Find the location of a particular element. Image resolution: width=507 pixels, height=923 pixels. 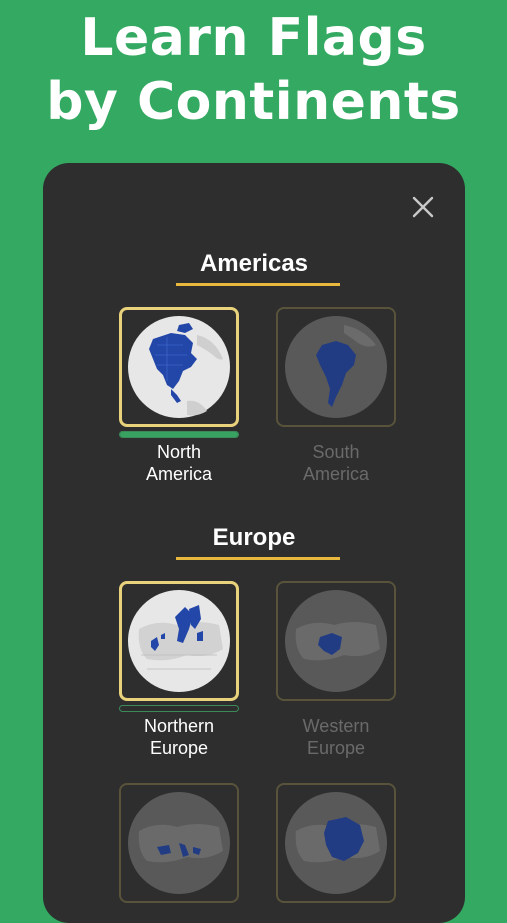

section-title-americas: Americas is located at coordinates (254, 263).